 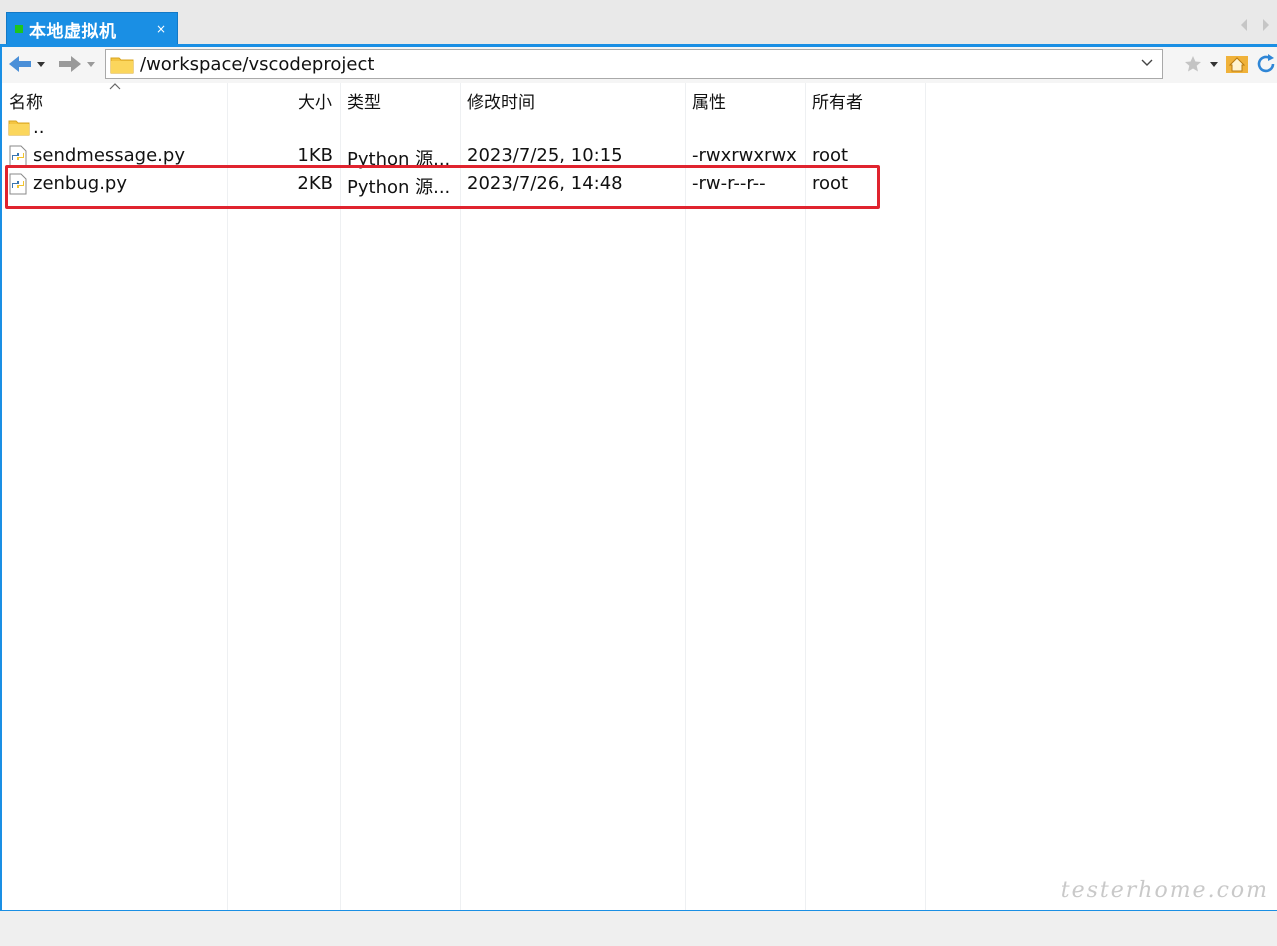 I want to click on back-arrow-icon, so click(x=20, y=64).